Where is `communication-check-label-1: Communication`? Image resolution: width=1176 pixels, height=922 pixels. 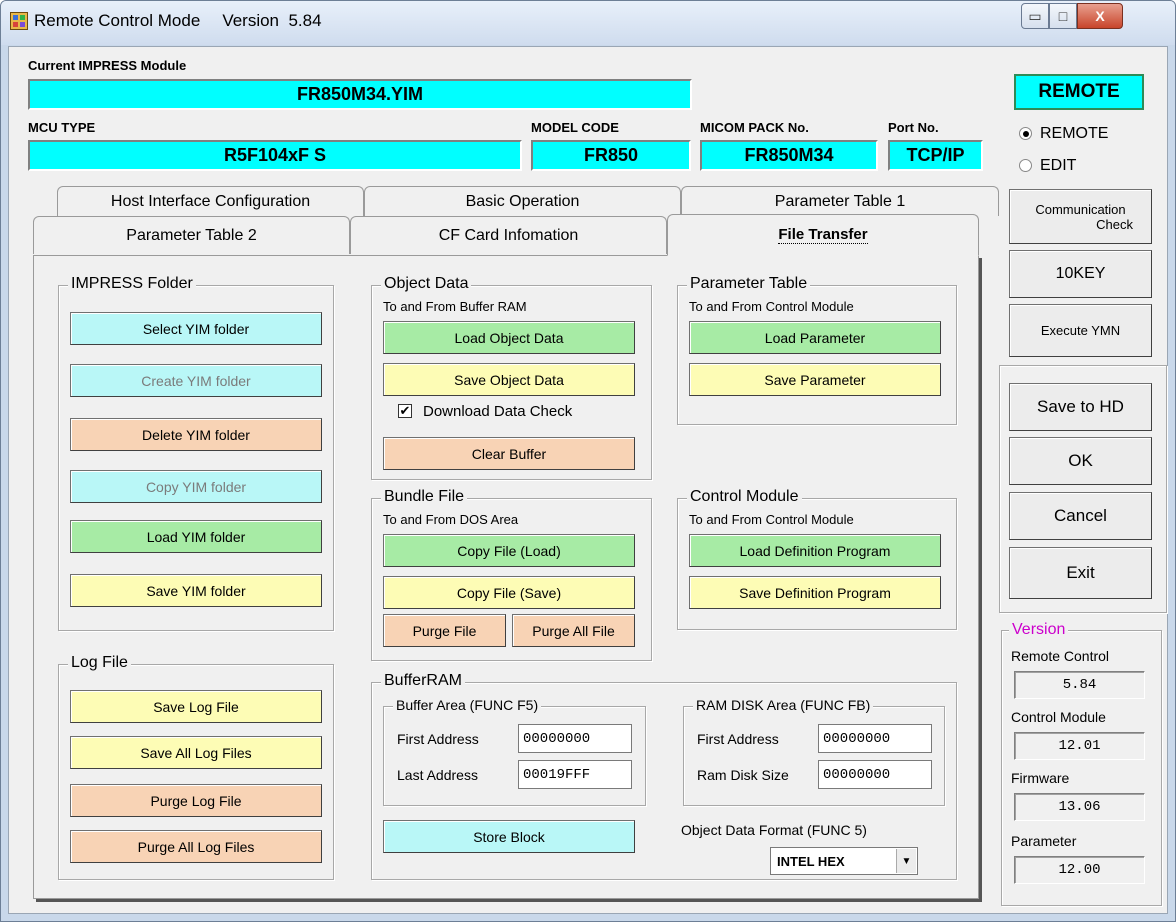 communication-check-label-1: Communication is located at coordinates (1080, 209).